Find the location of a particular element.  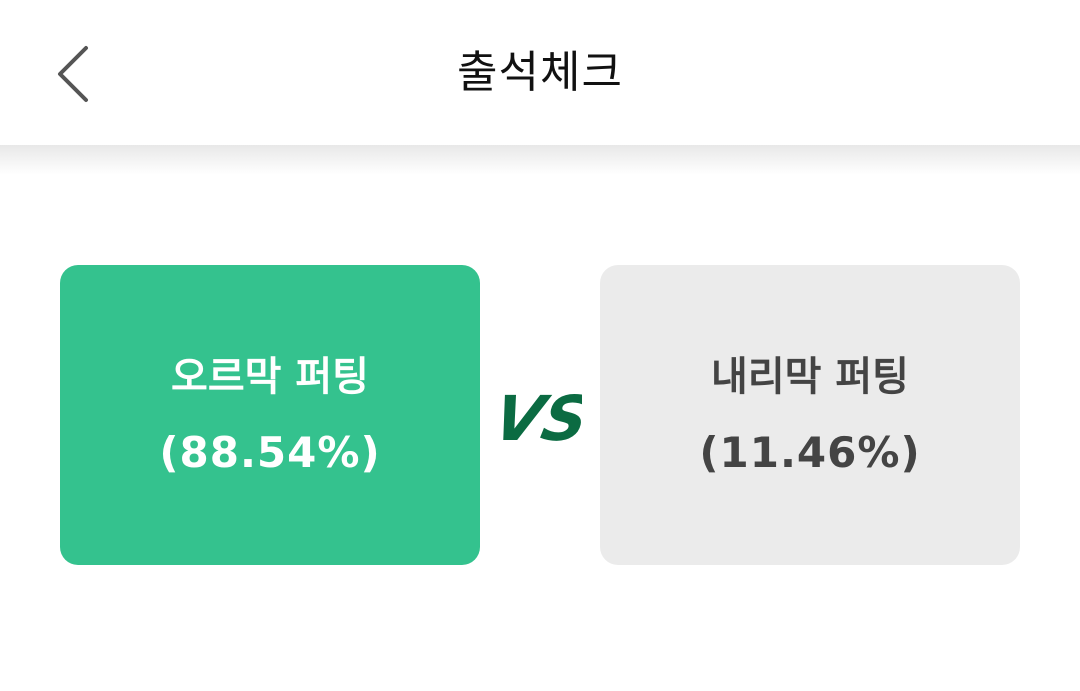

page-title: 출석체크 is located at coordinates (540, 72).